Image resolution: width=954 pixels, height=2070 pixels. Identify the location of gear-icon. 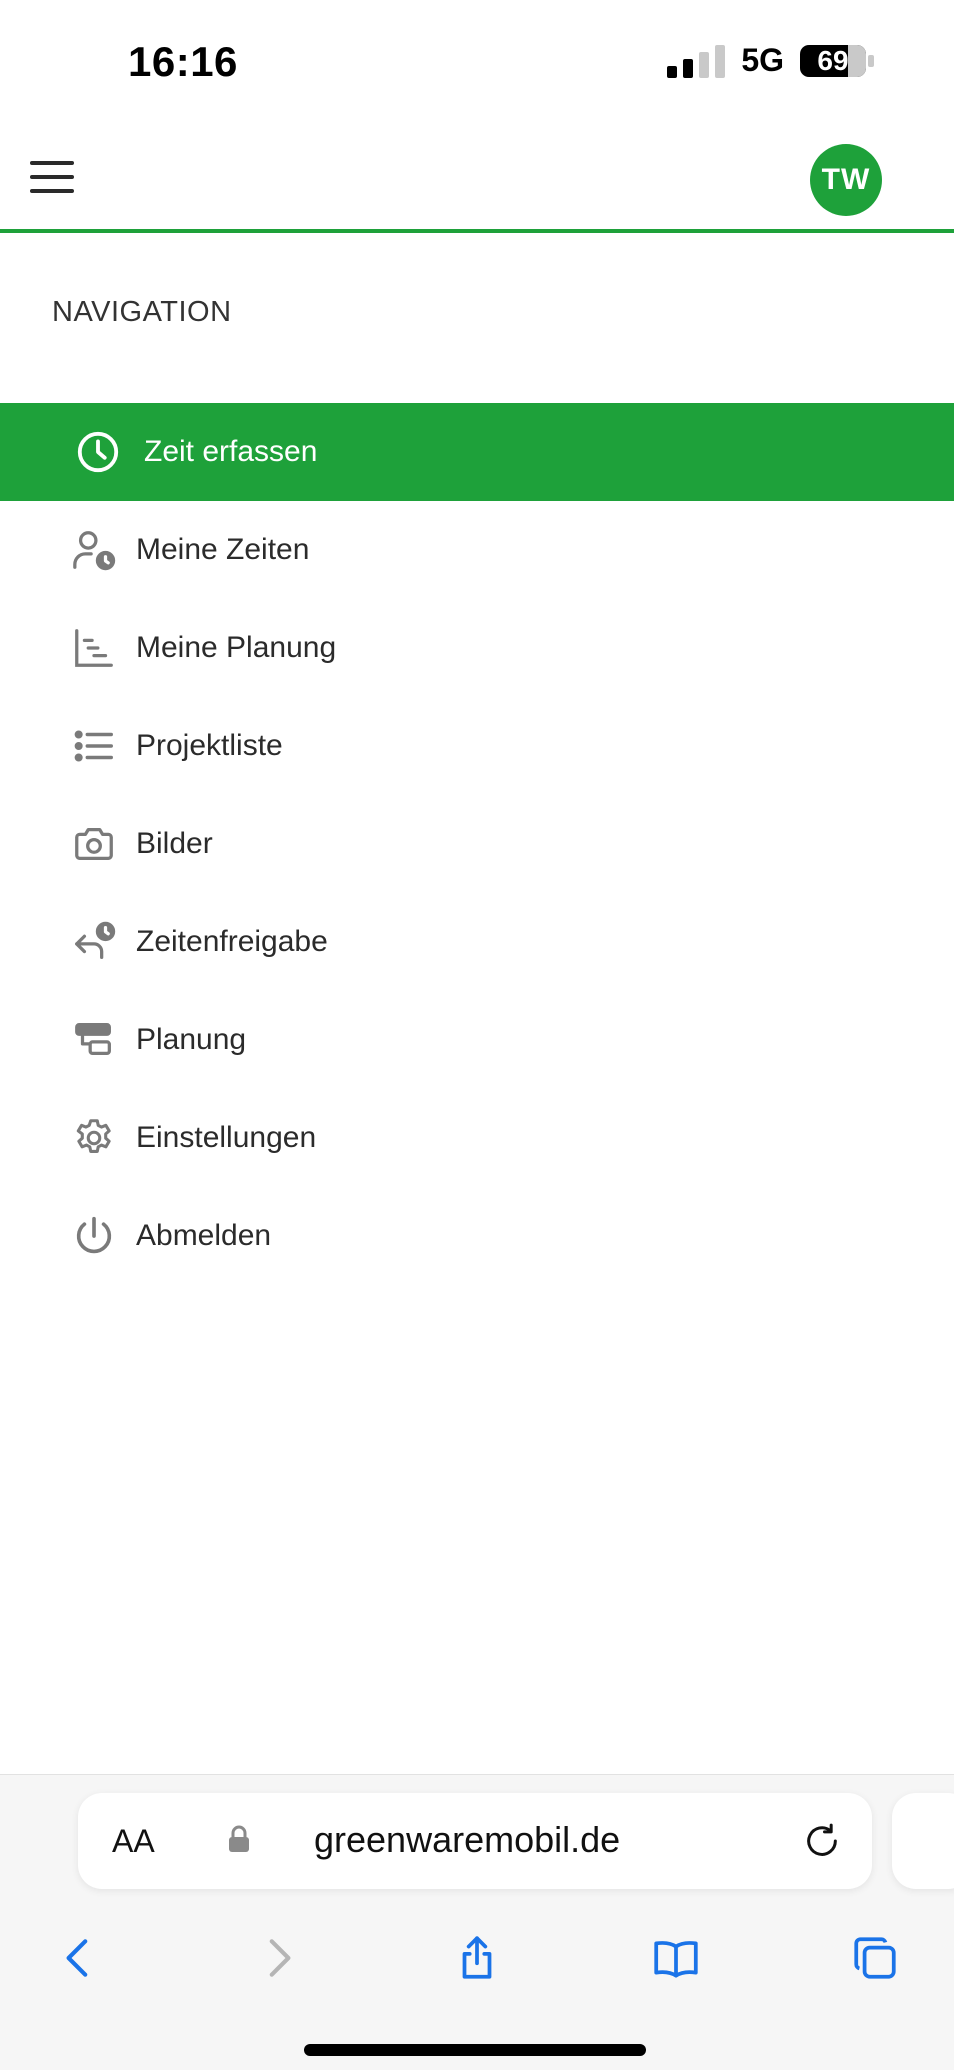
(94, 1138).